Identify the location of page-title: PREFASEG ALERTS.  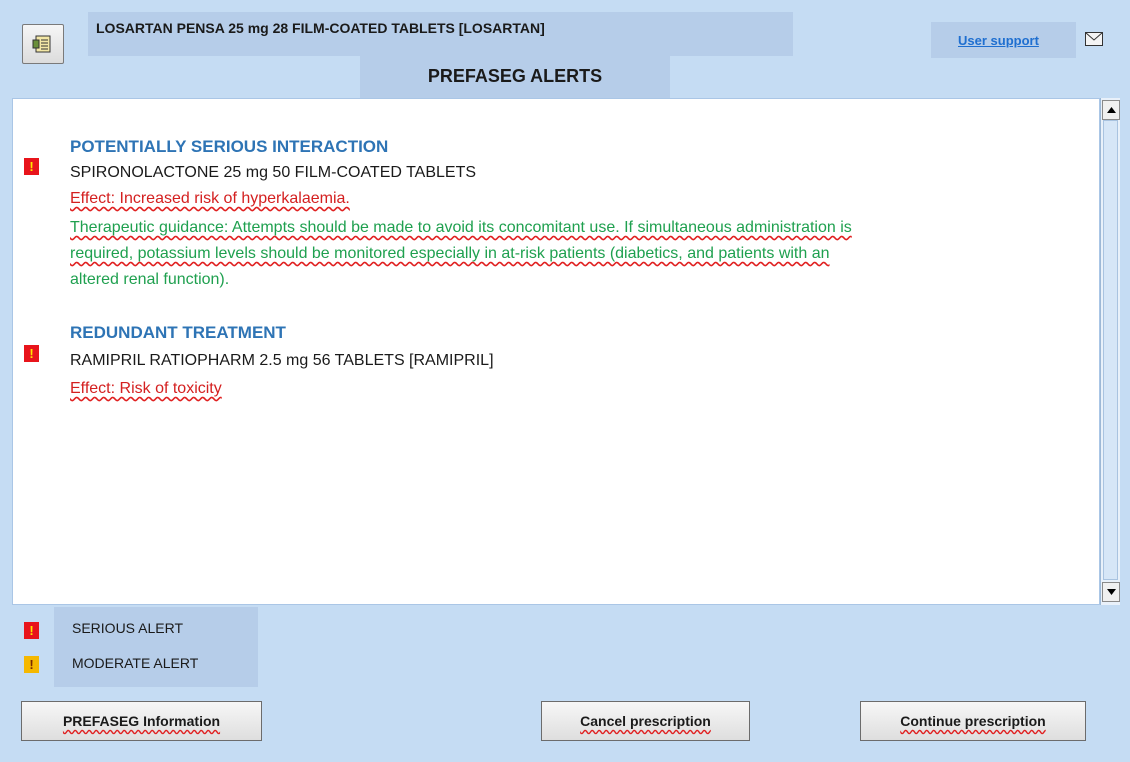
(515, 76).